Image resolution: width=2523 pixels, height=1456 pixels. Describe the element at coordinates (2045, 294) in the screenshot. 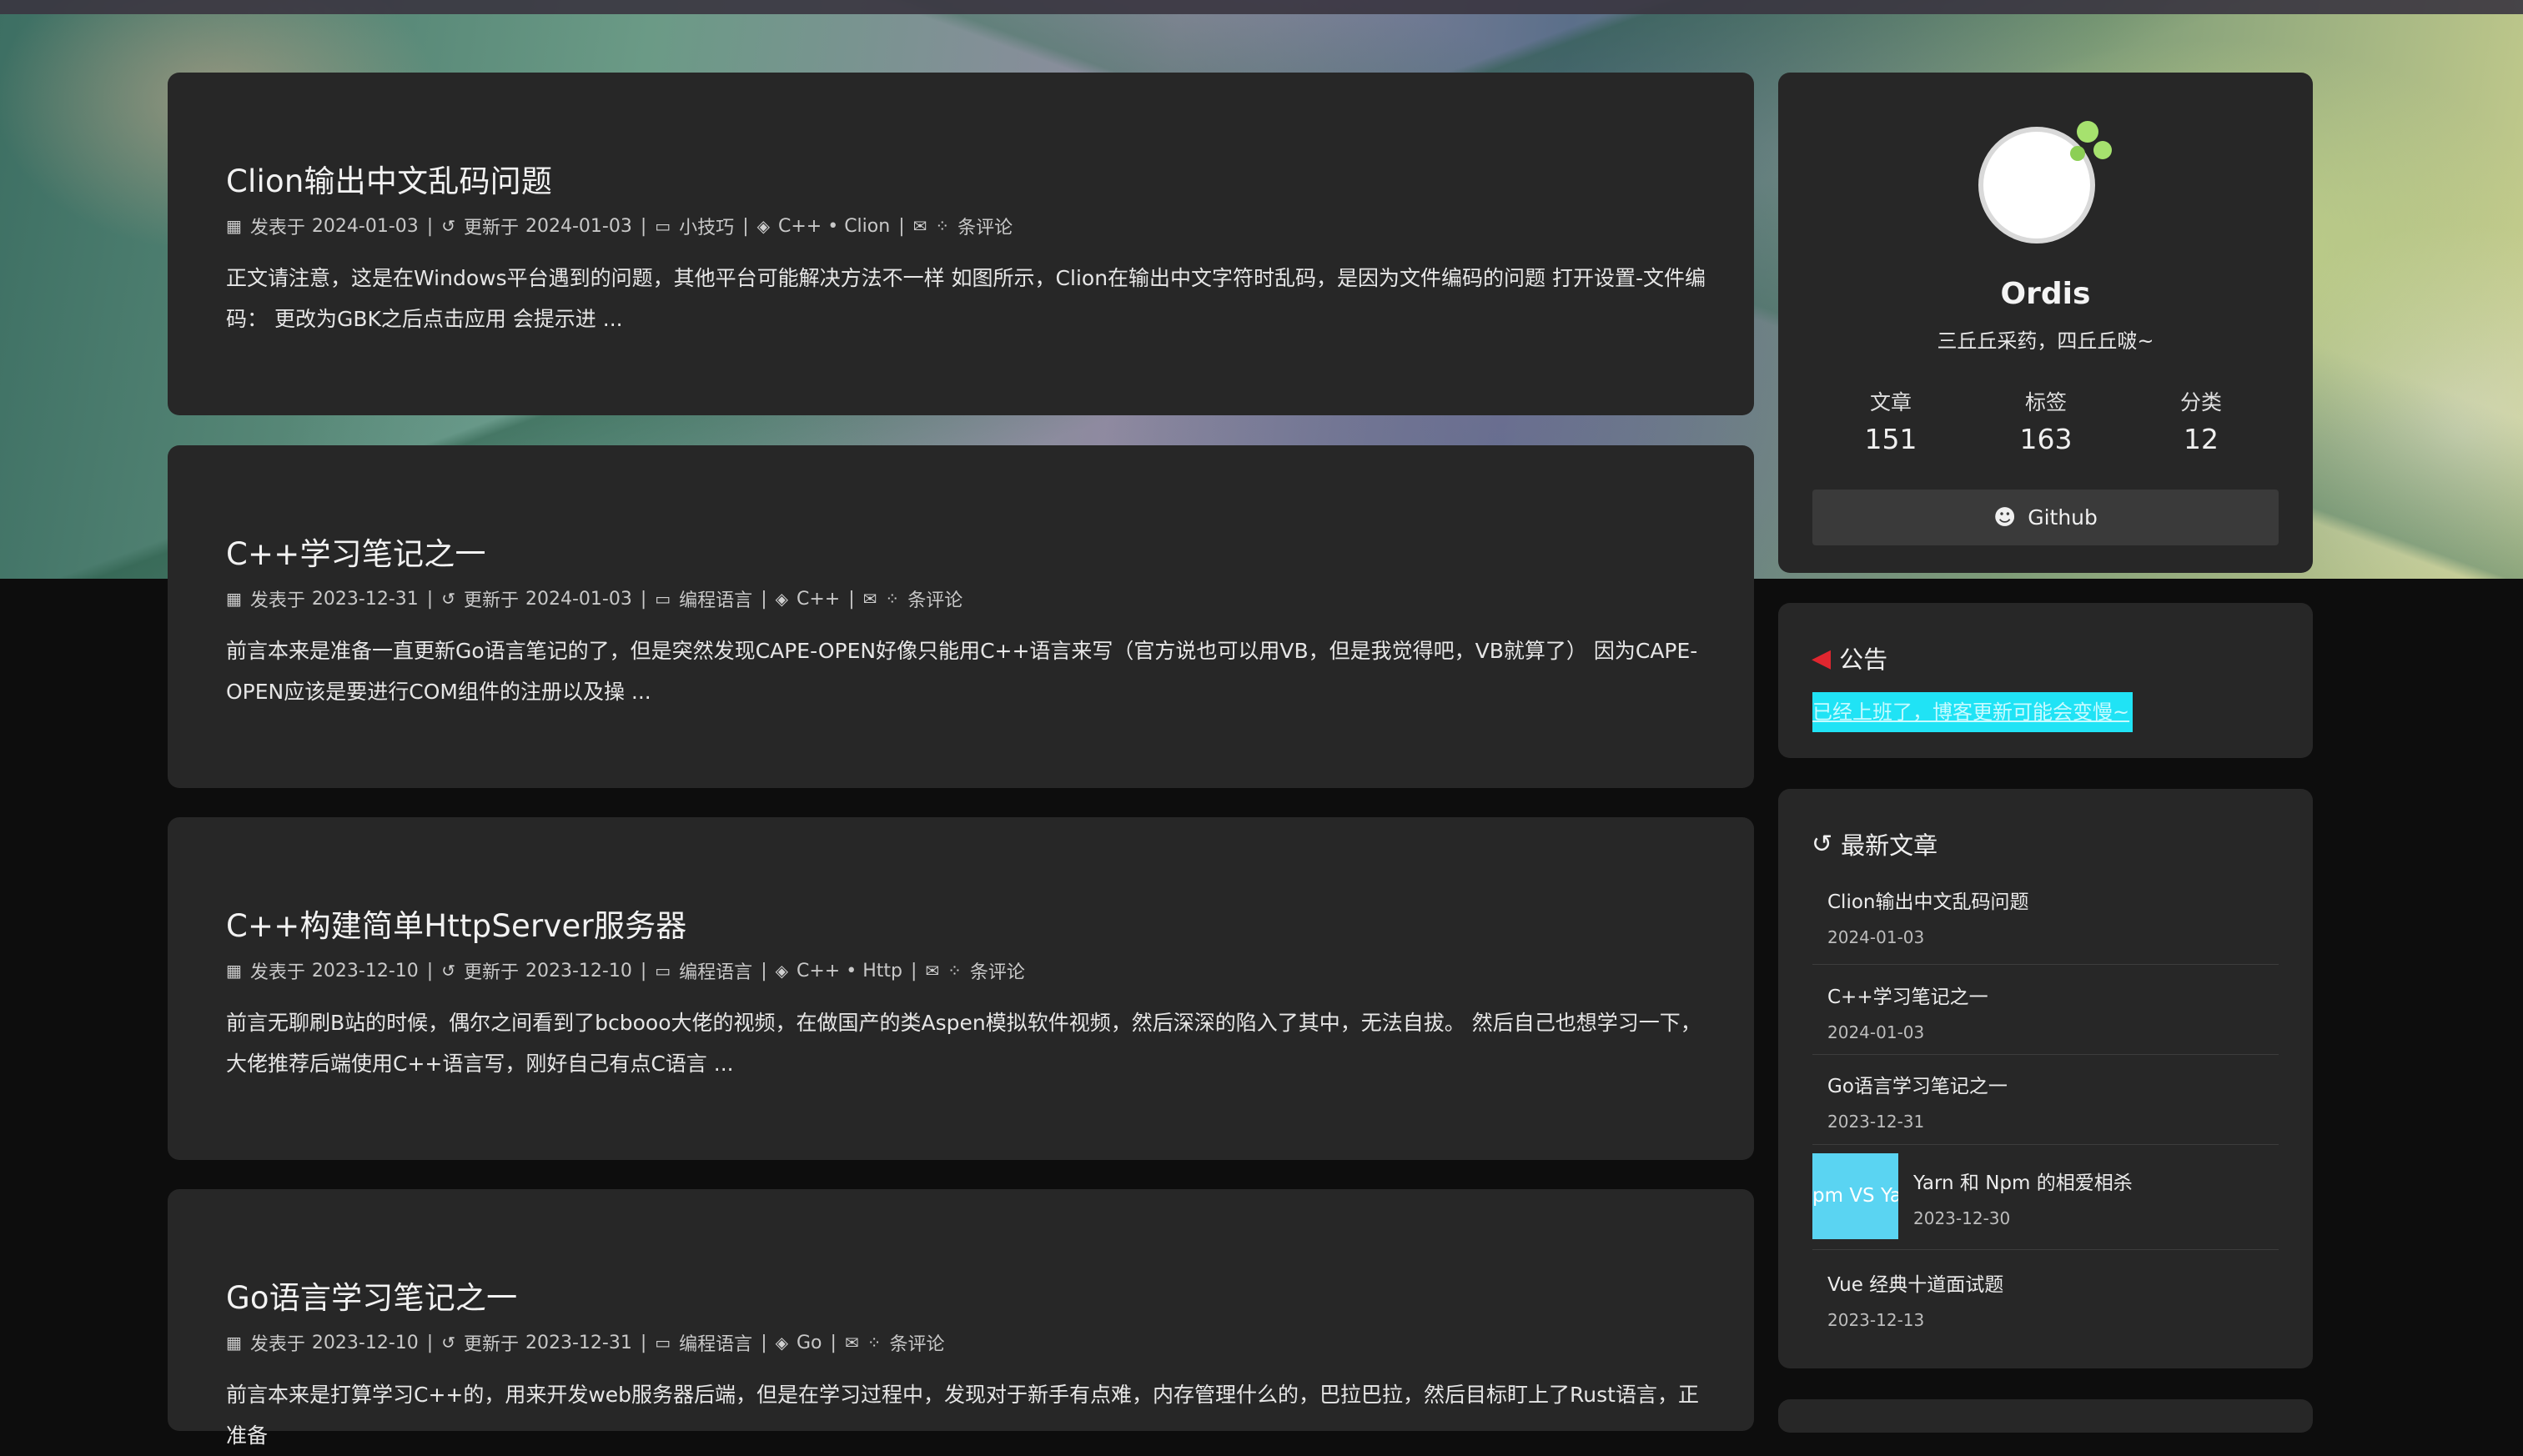

I see `author-name: Ordis` at that location.